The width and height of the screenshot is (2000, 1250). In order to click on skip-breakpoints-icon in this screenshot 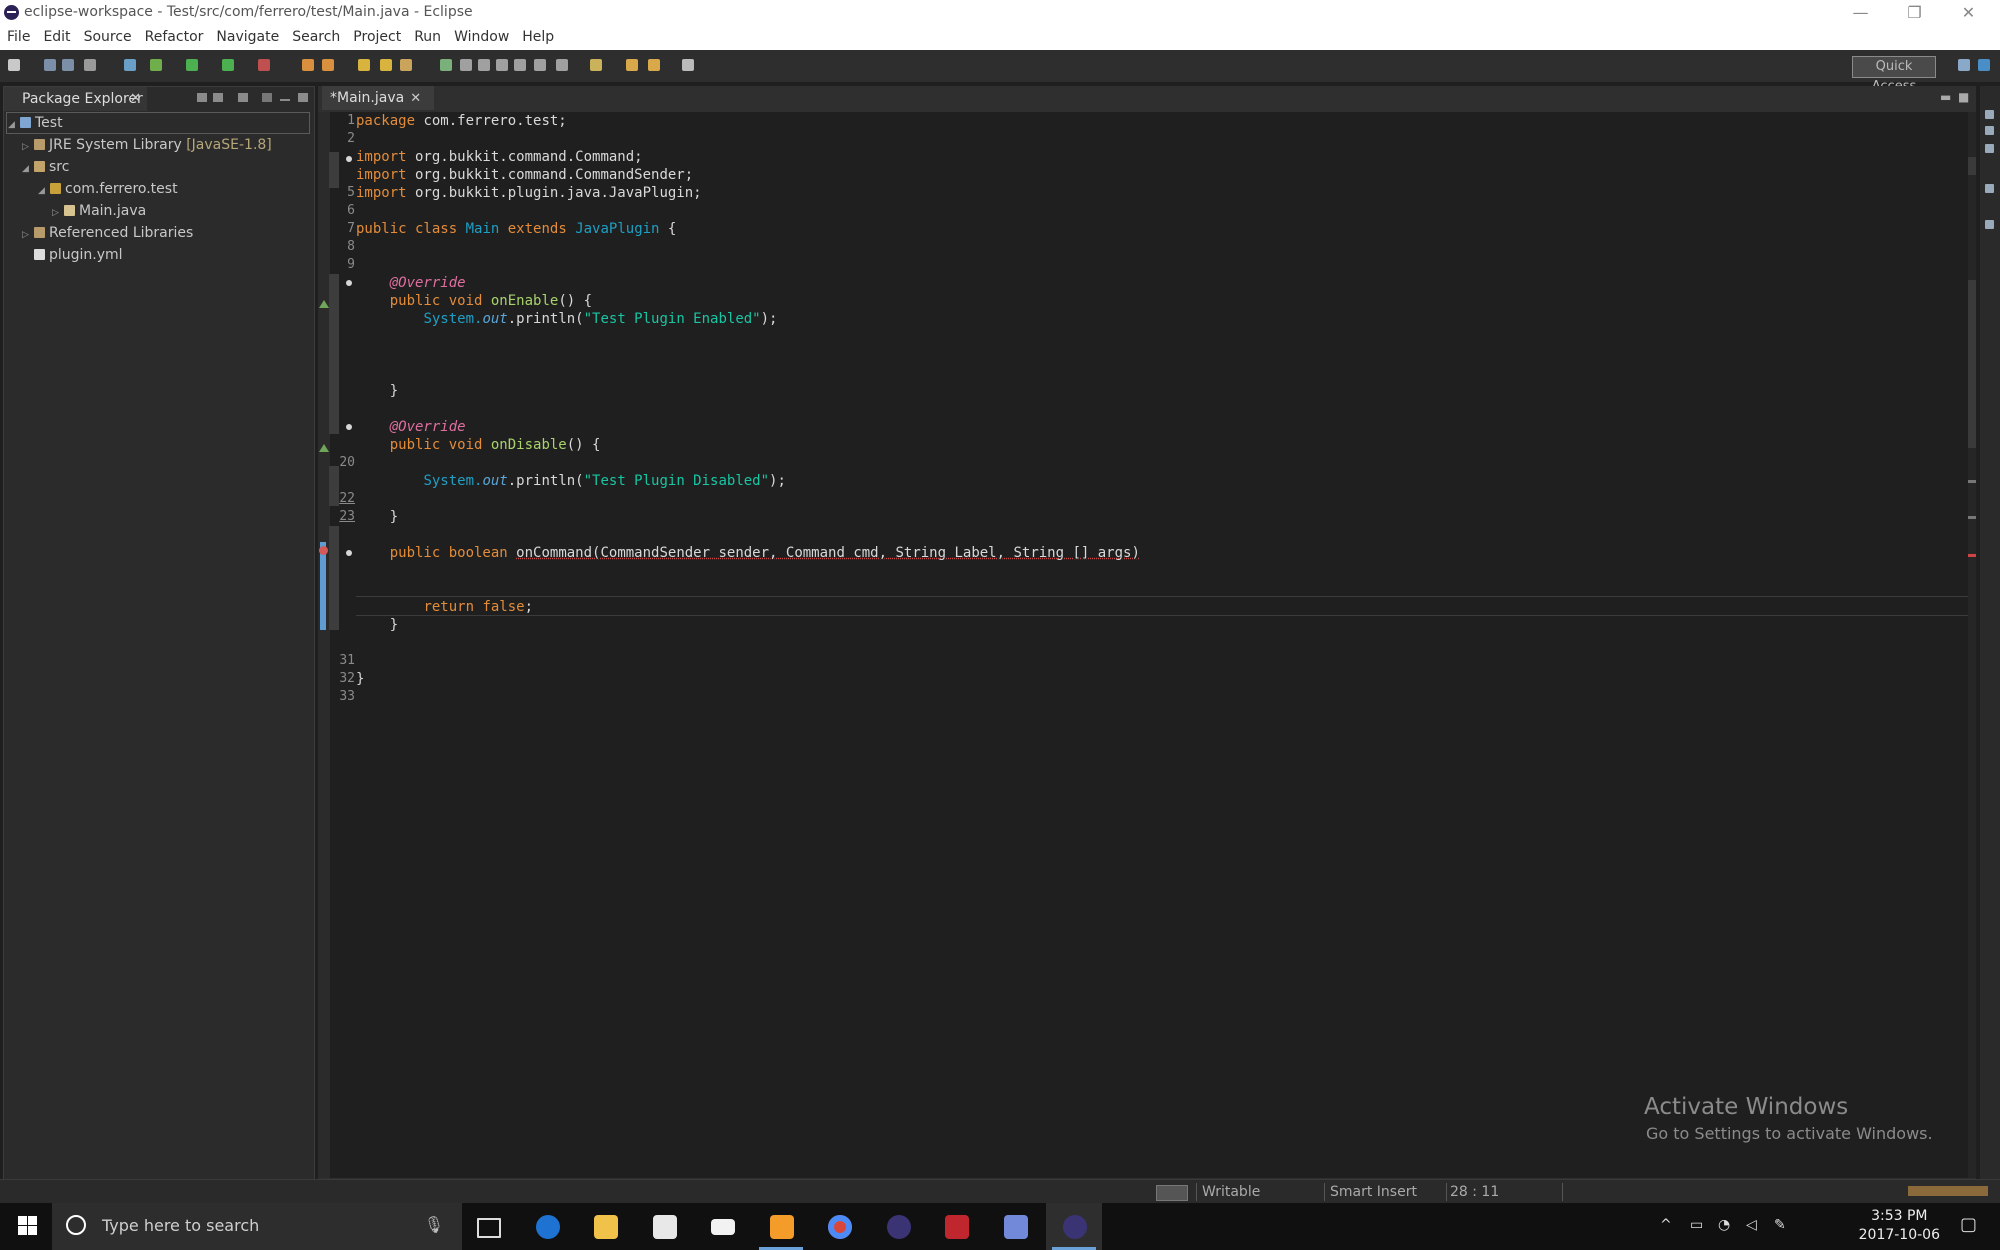, I will do `click(130, 65)`.